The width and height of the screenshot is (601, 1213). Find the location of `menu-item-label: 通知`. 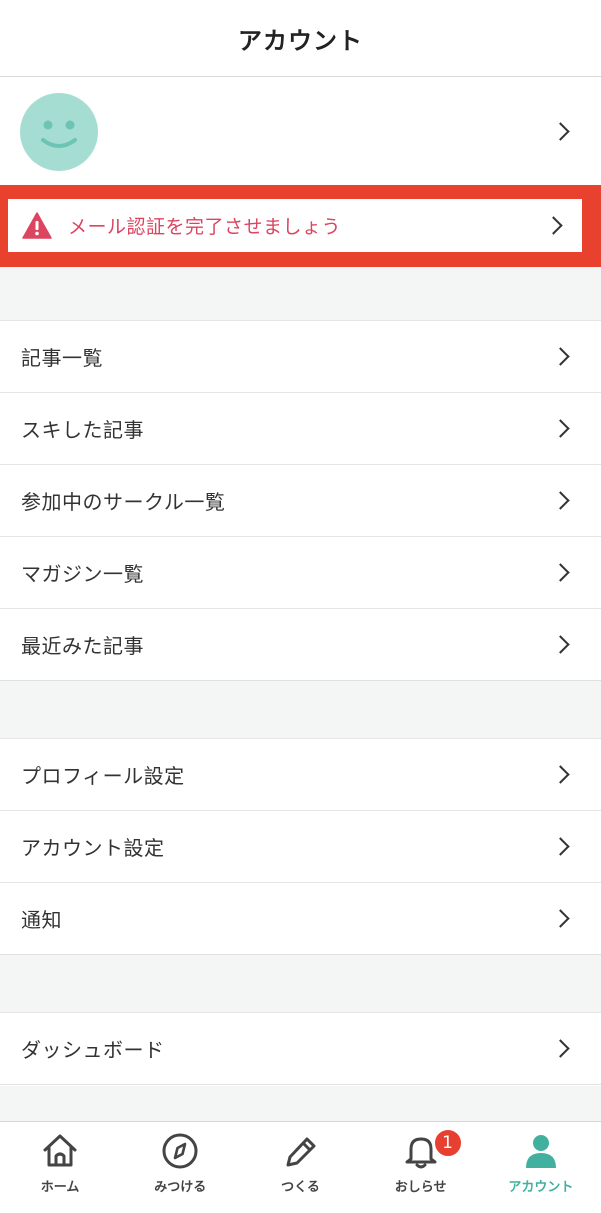

menu-item-label: 通知 is located at coordinates (41, 920).